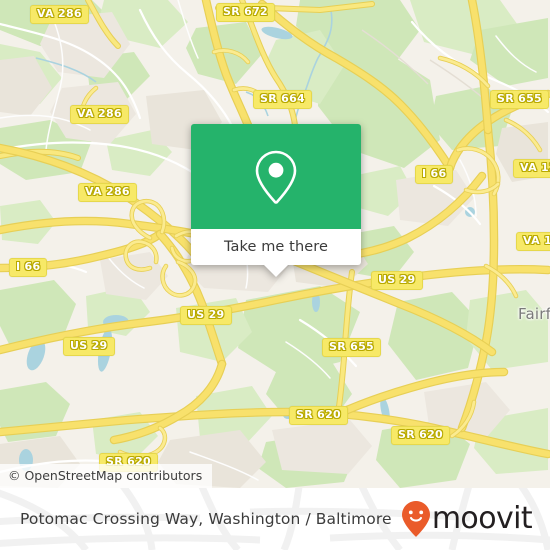 This screenshot has height=550, width=550. What do you see at coordinates (206, 315) in the screenshot?
I see `road-shield-us-29-mid: US 29` at bounding box center [206, 315].